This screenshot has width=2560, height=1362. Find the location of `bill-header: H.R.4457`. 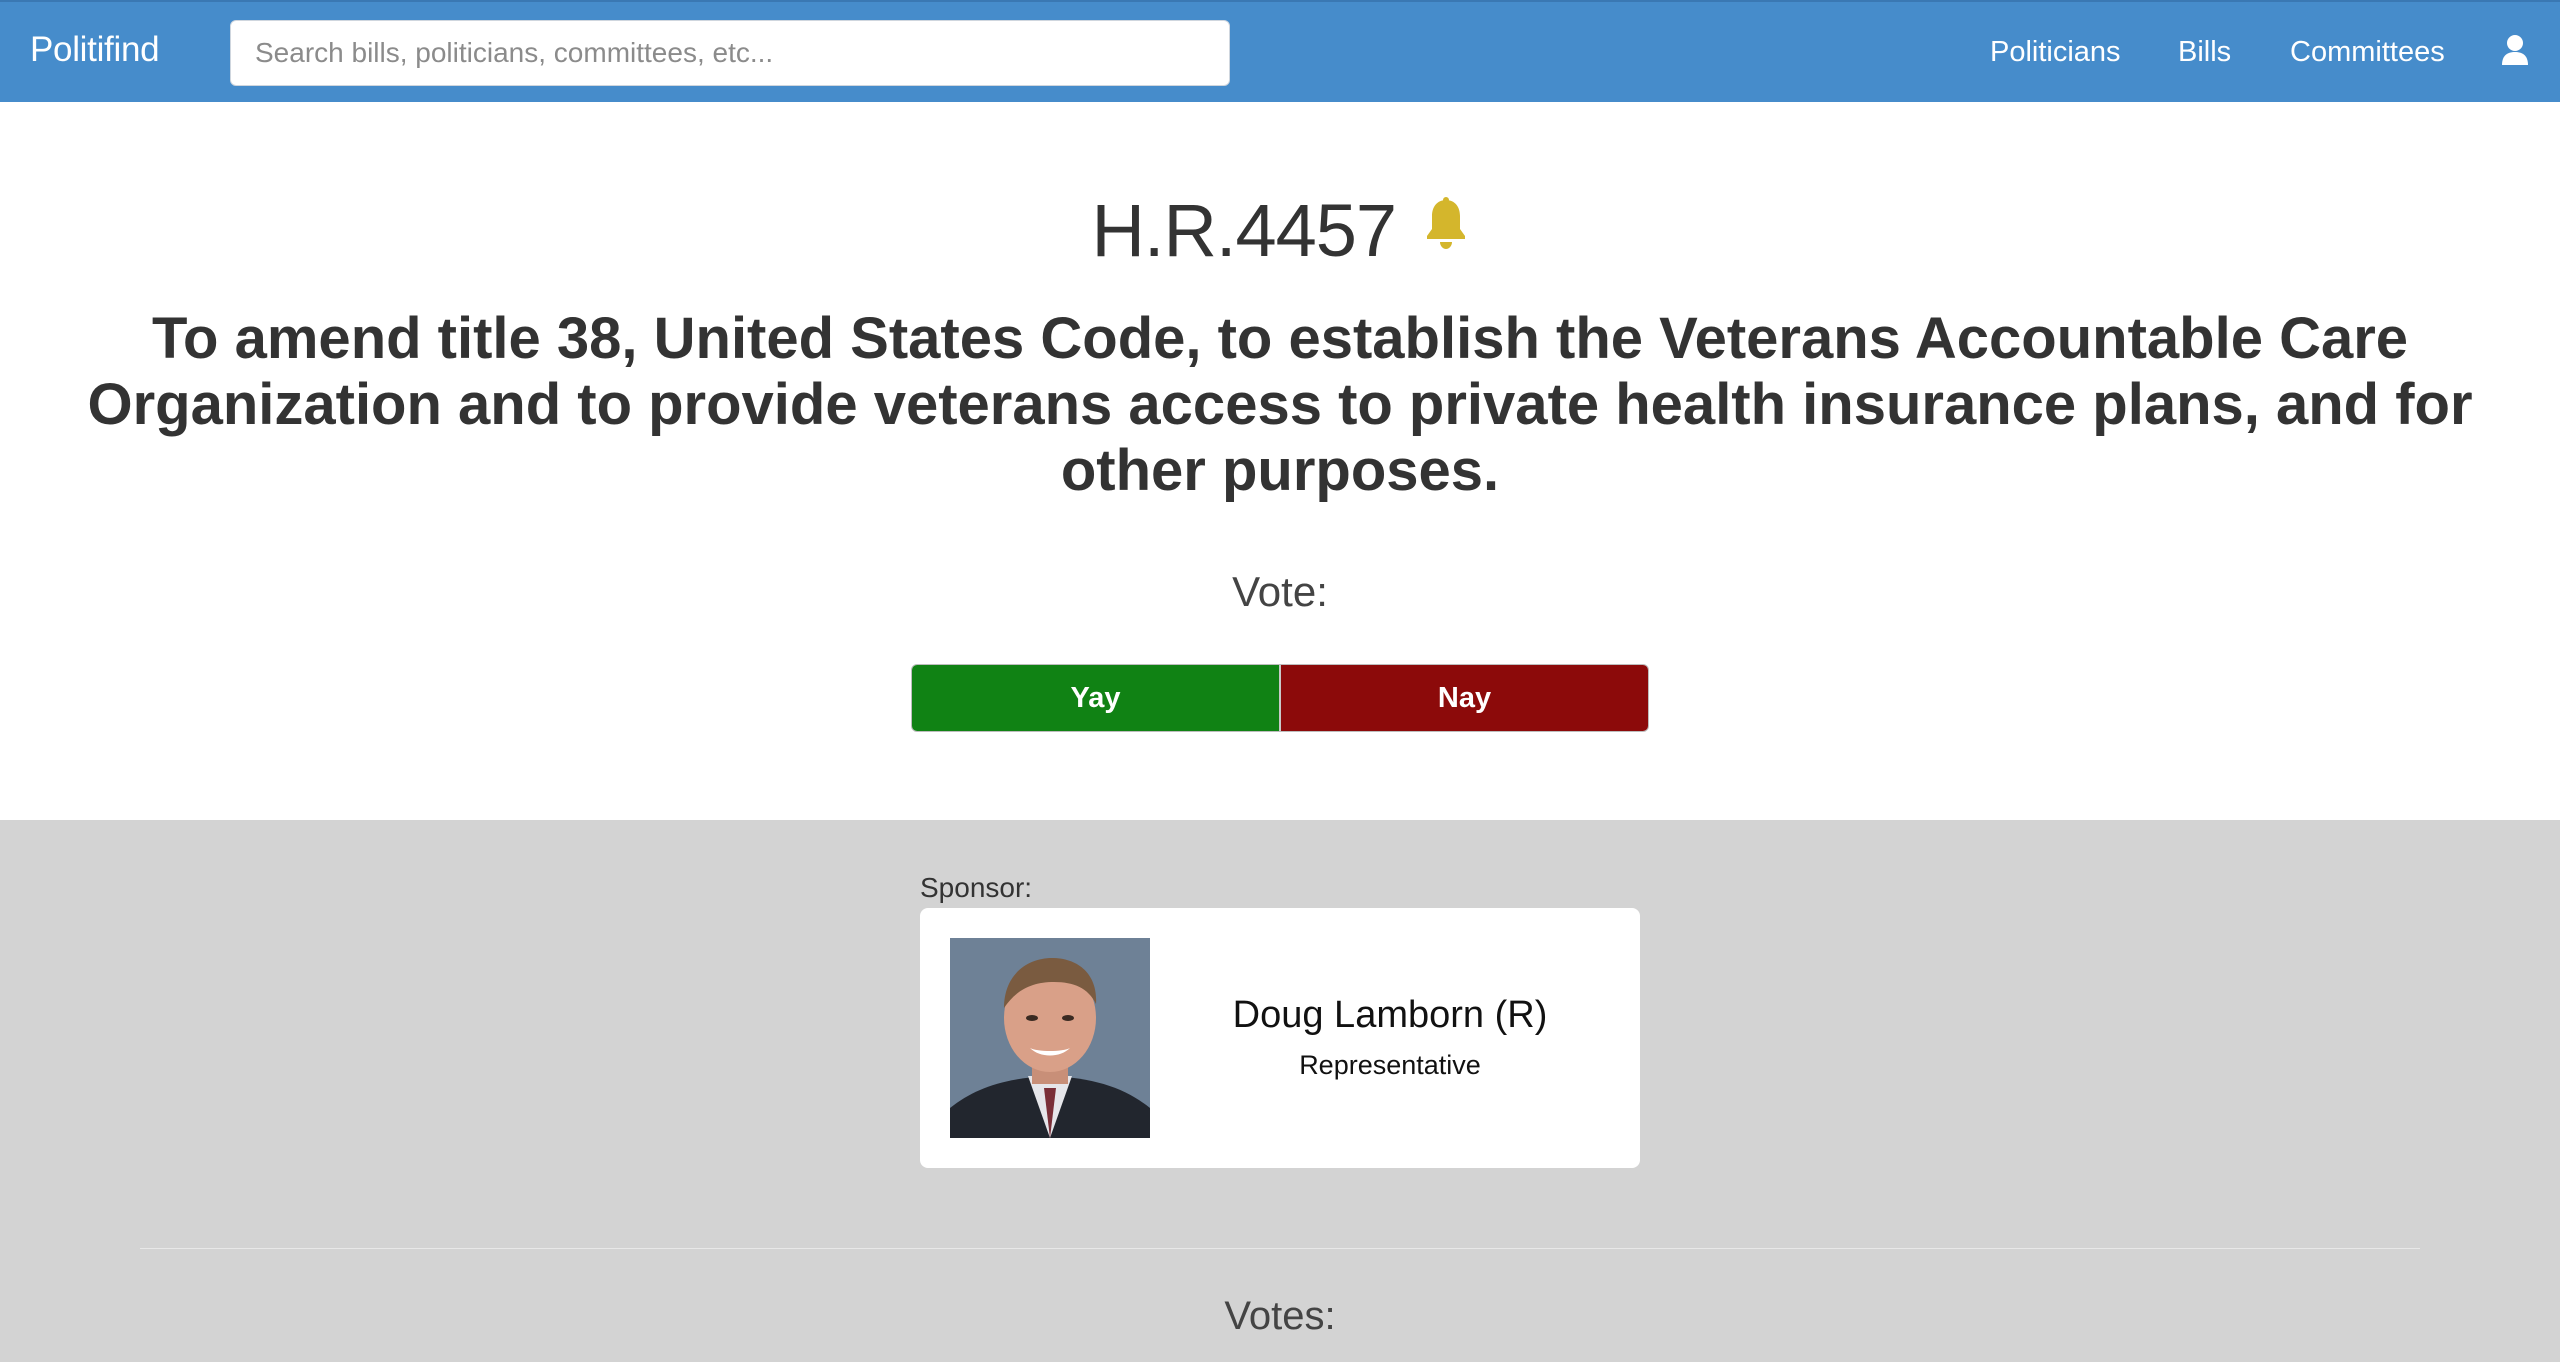

bill-header: H.R.4457 is located at coordinates (1280, 230).